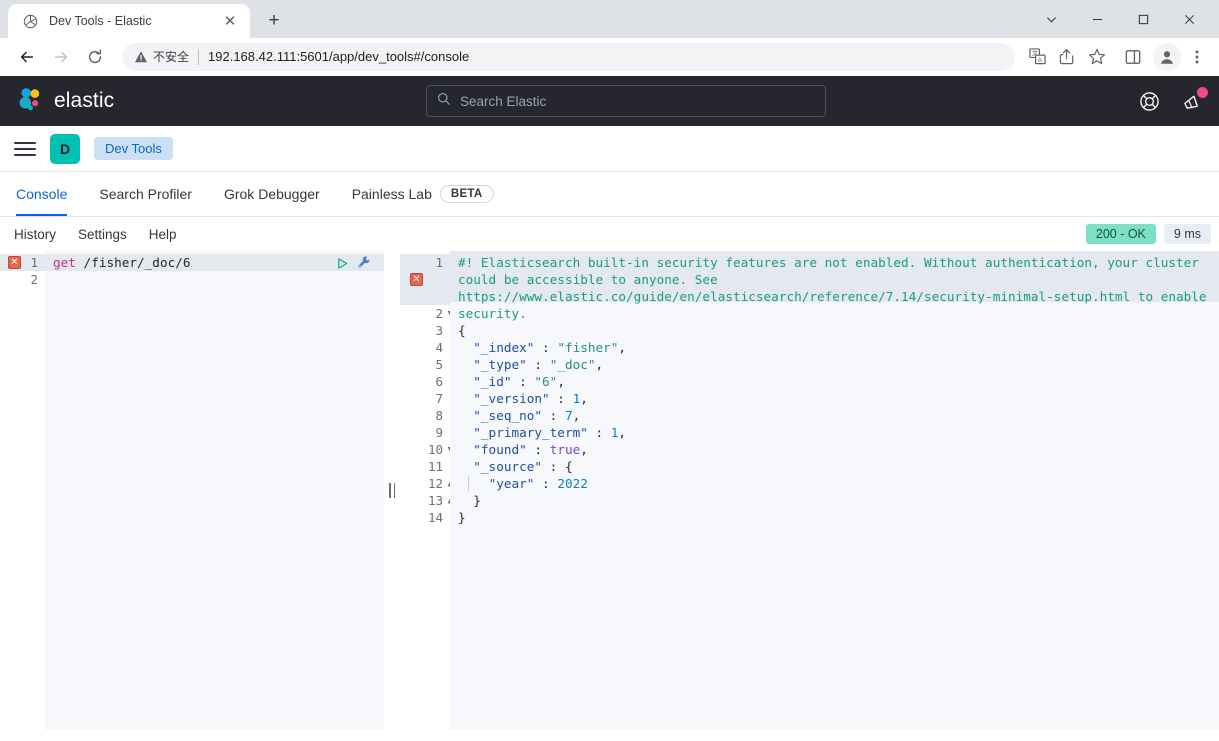  I want to click on status-badge: 200 - OK, so click(1120, 234).